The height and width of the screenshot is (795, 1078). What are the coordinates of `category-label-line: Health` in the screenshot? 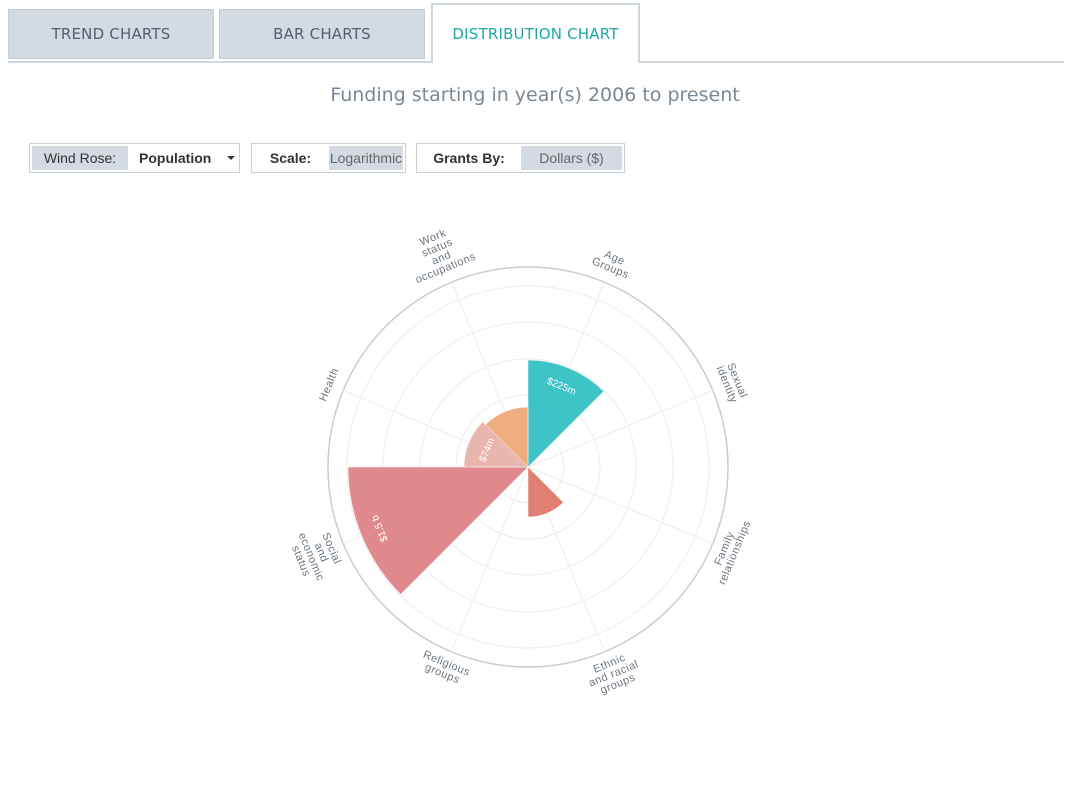 It's located at (329, 384).